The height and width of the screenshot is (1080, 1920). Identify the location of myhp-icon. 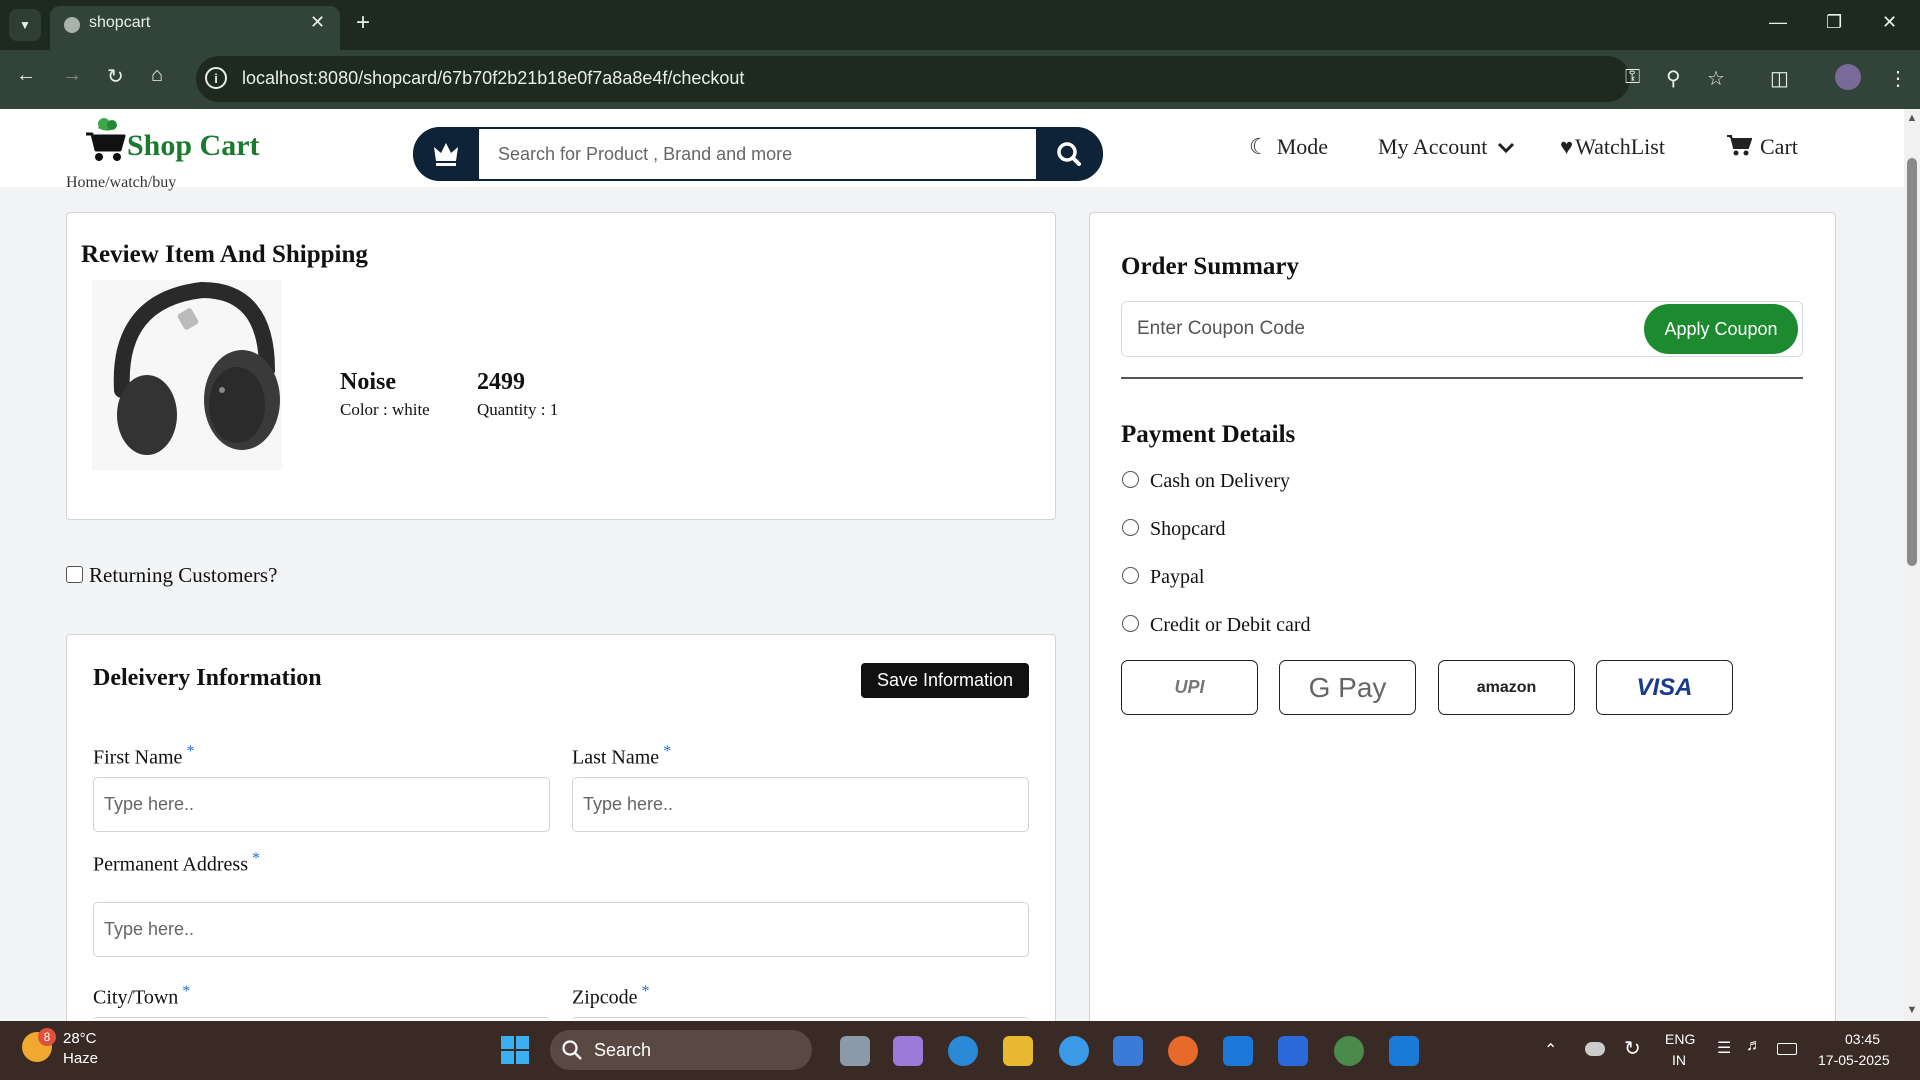
(1238, 1051).